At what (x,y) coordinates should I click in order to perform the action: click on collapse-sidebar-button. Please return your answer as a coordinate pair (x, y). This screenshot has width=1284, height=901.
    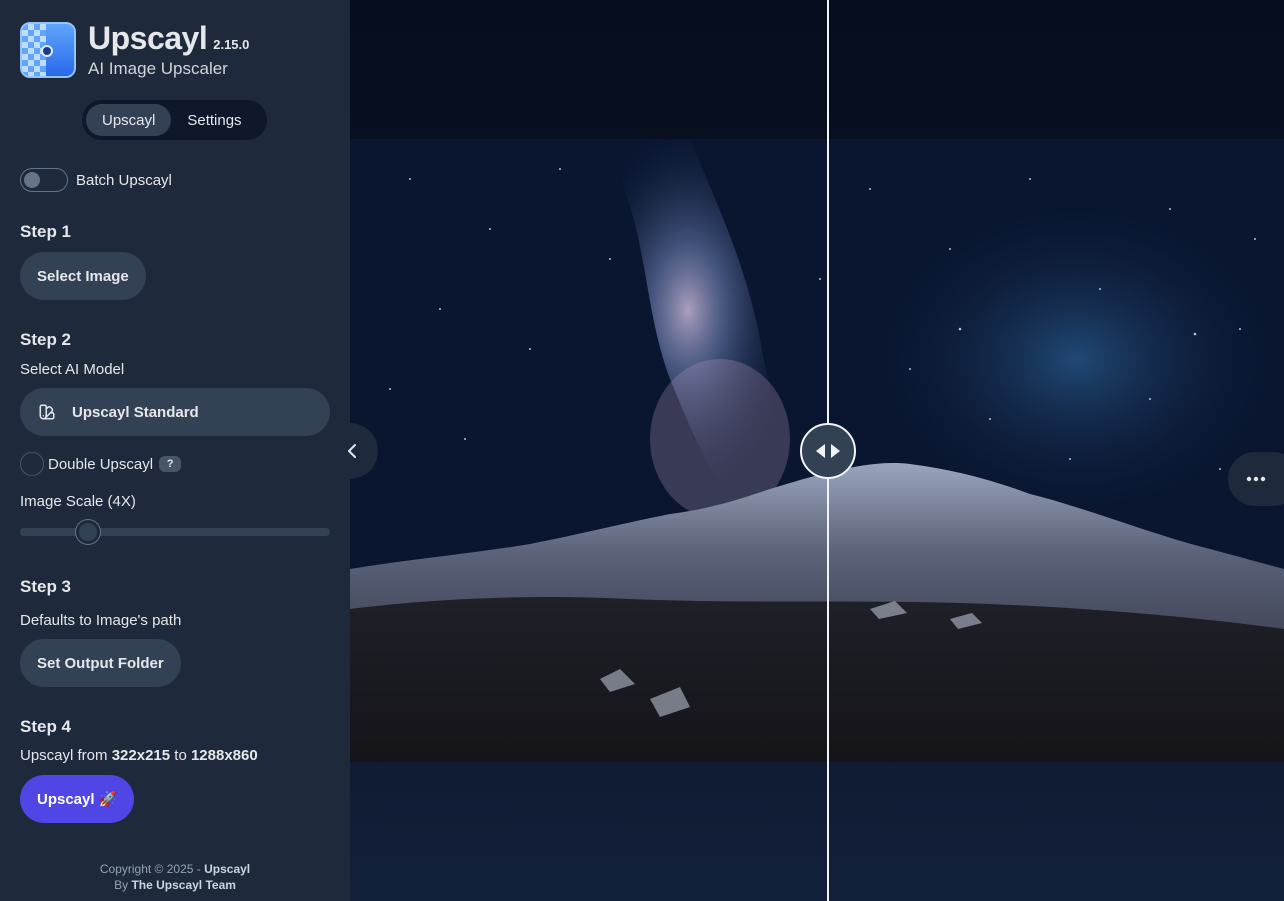
    Looking at the image, I should click on (350, 451).